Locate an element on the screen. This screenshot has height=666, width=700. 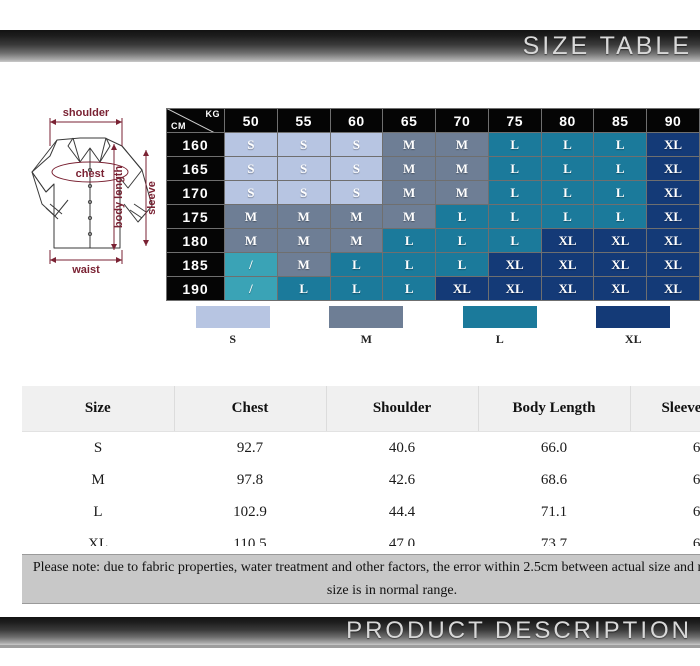
corner-unit-kg: KG is located at coordinates (212, 114).